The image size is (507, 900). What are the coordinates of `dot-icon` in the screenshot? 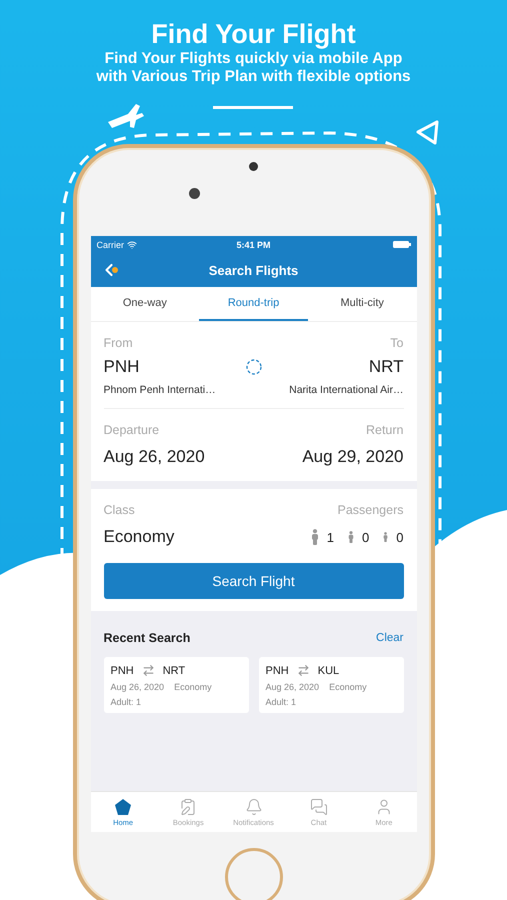 It's located at (115, 270).